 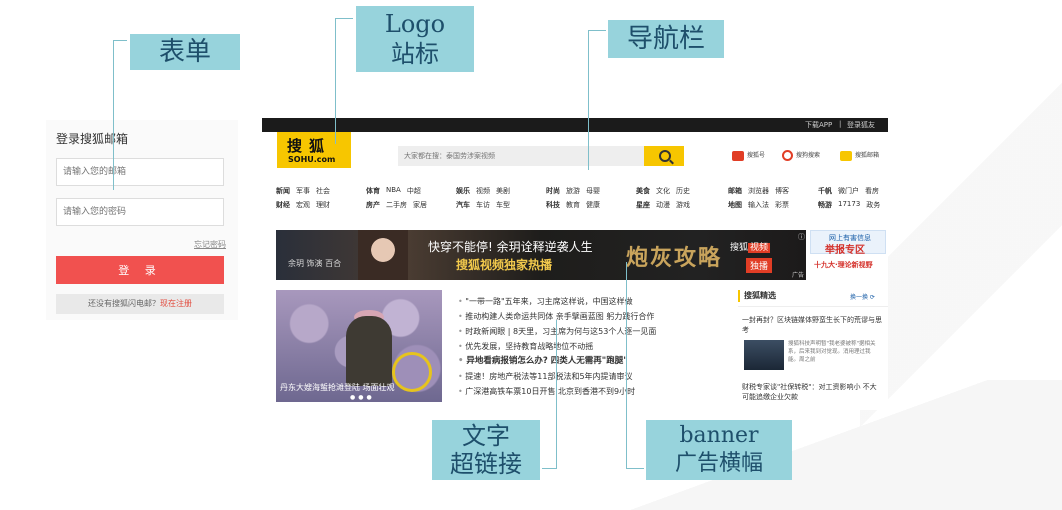 I want to click on nav-link: 车访, so click(x=483, y=207).